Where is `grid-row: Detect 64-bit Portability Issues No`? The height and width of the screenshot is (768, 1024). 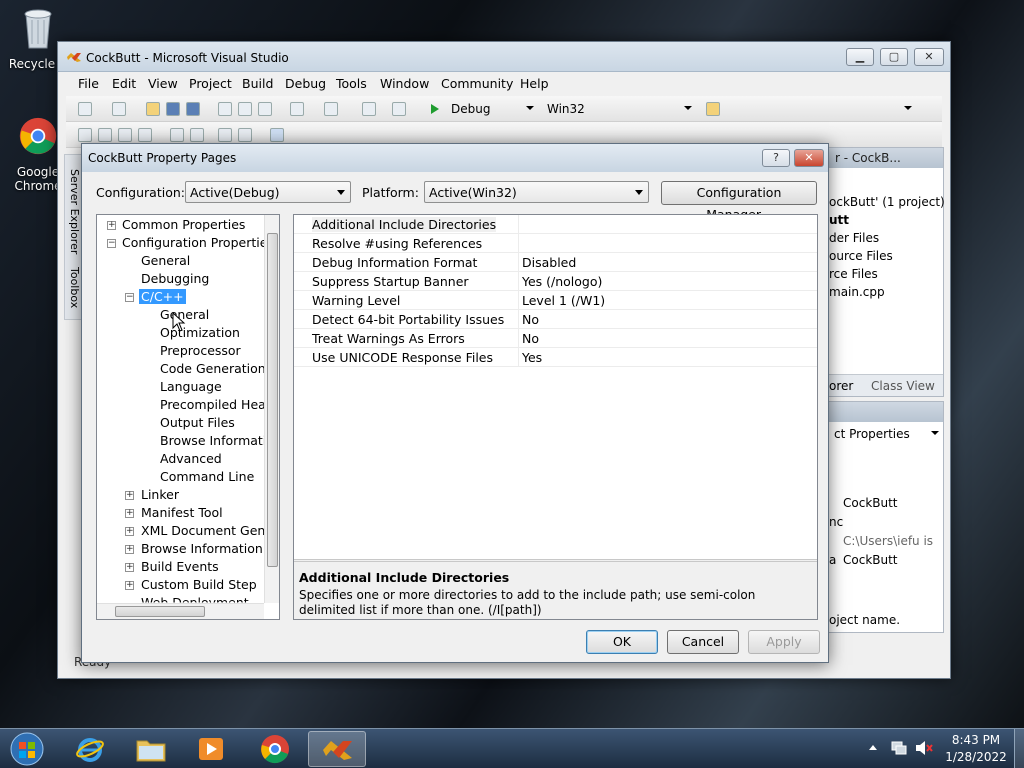 grid-row: Detect 64-bit Portability Issues No is located at coordinates (555, 319).